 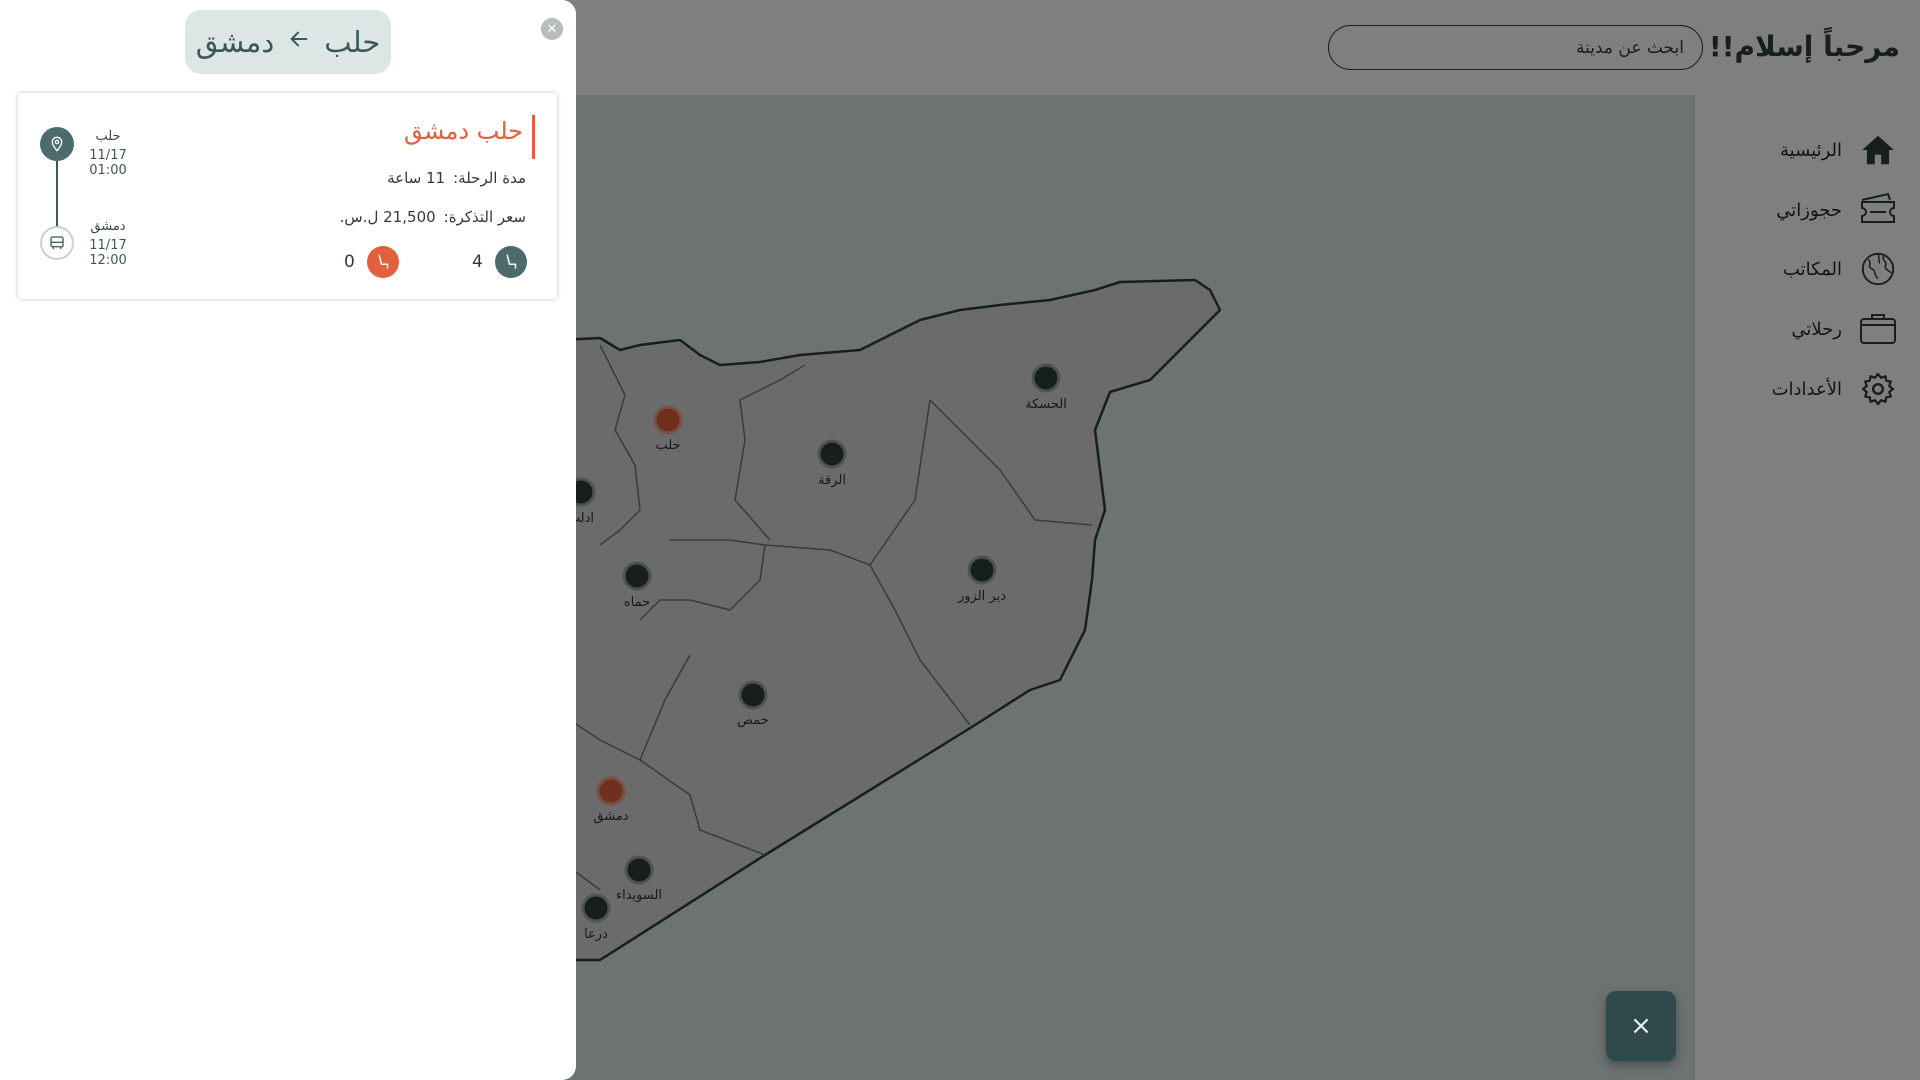 I want to click on arrival-time: 11/17 12:00, so click(x=108, y=253).